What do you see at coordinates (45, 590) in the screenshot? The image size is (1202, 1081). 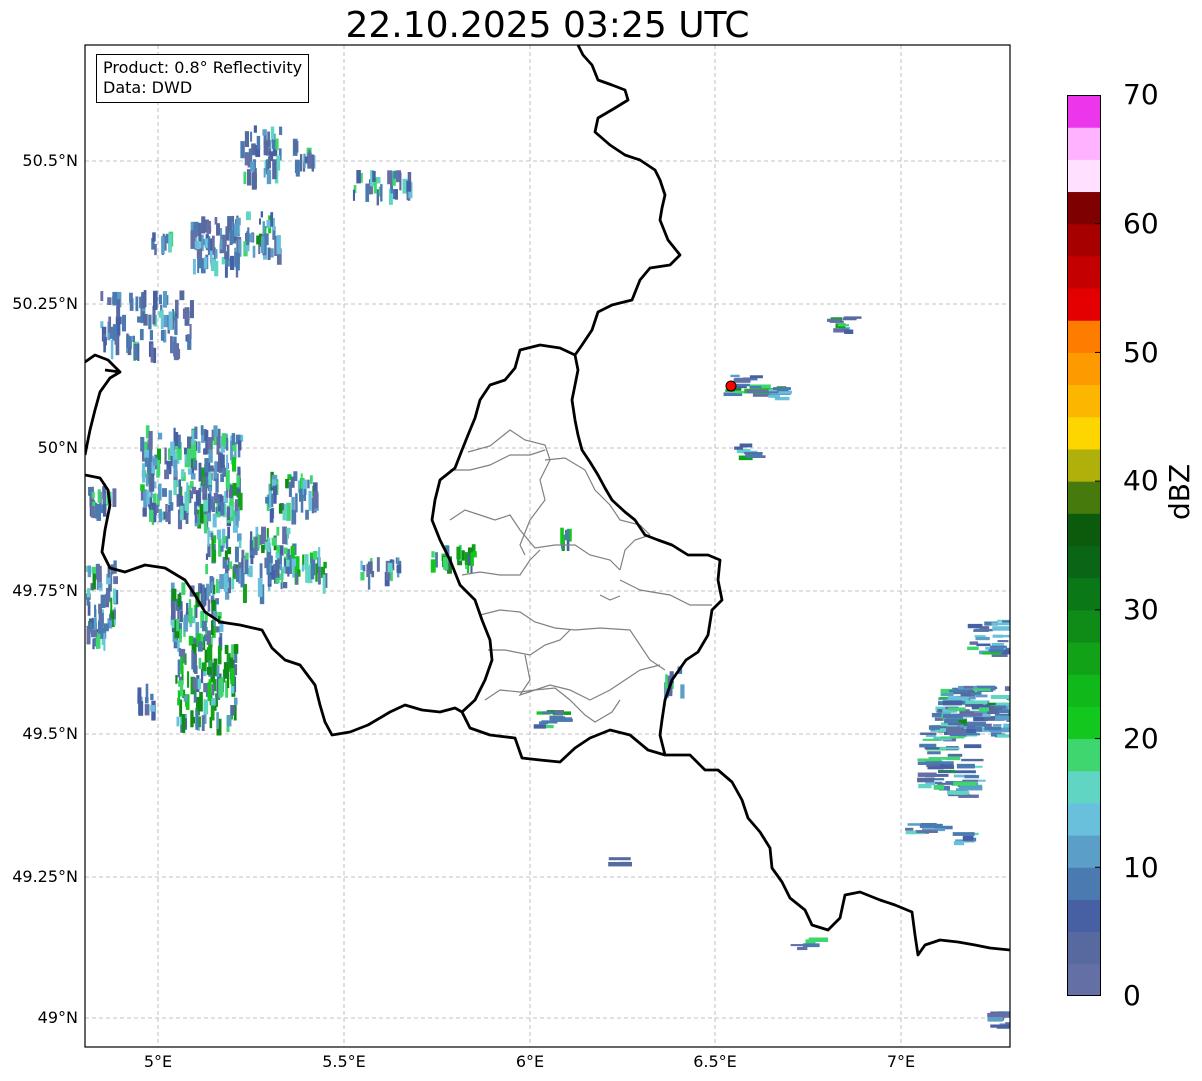 I see `lat-tick-label: 49.75°N` at bounding box center [45, 590].